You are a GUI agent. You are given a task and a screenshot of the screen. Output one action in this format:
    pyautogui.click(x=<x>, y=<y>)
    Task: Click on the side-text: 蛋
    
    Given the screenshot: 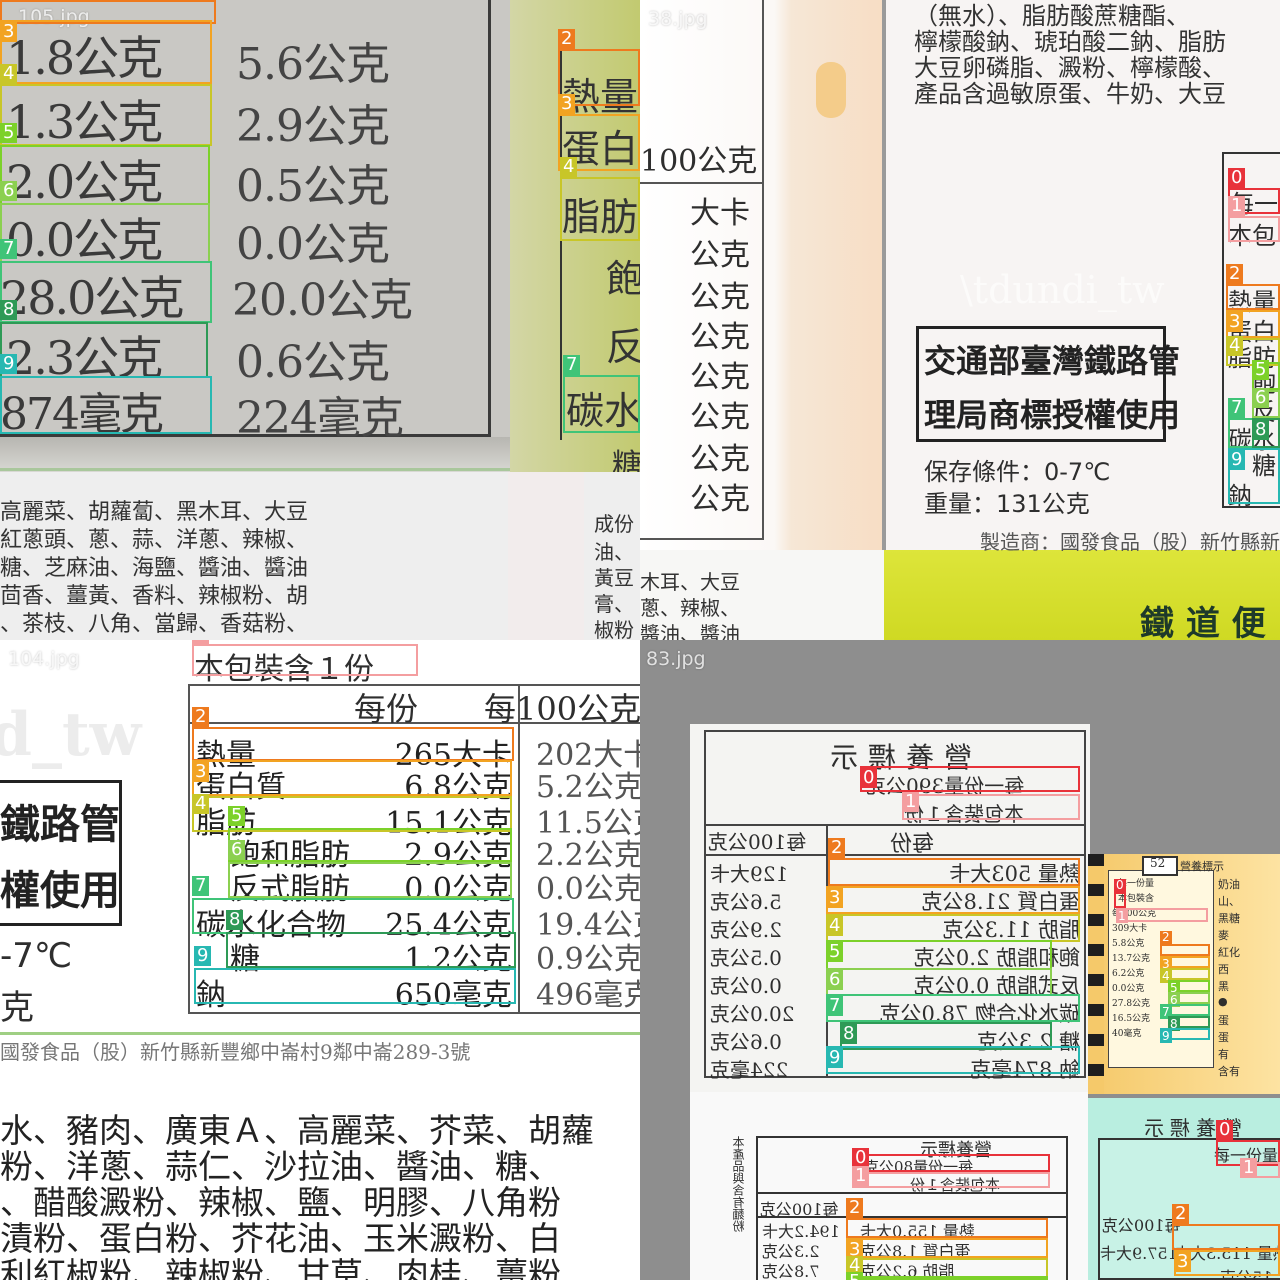 What is the action you would take?
    pyautogui.click(x=1223, y=1037)
    